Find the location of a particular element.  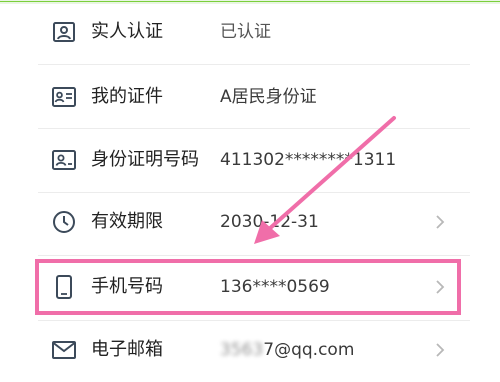

row-label: 电子邮箱 is located at coordinates (127, 349).